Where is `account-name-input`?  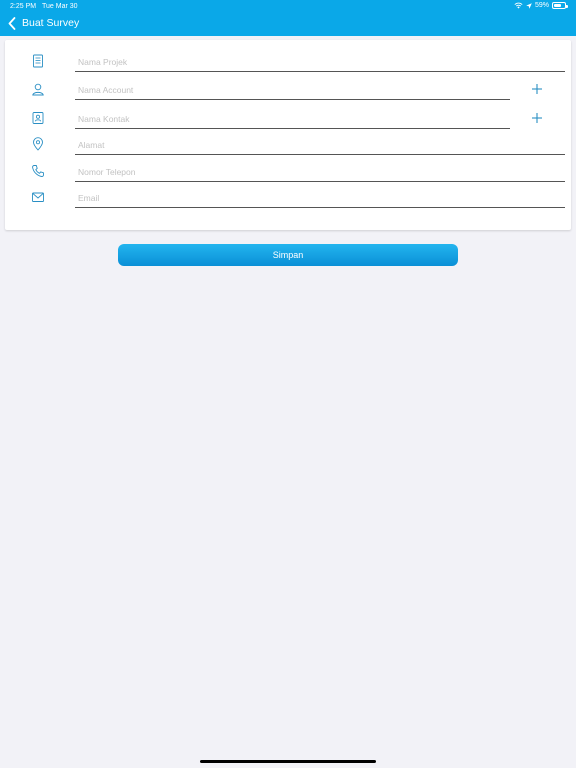 account-name-input is located at coordinates (292, 90).